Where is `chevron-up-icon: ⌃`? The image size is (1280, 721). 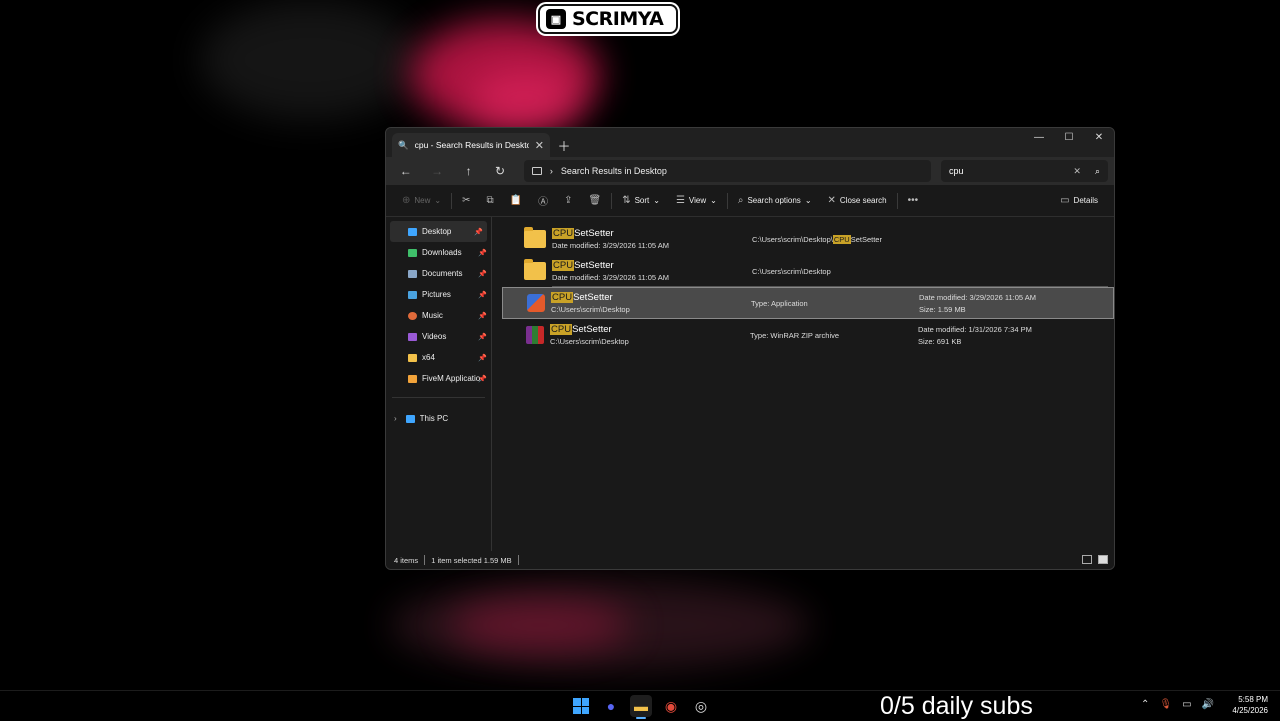
chevron-up-icon: ⌃ is located at coordinates (1145, 704).